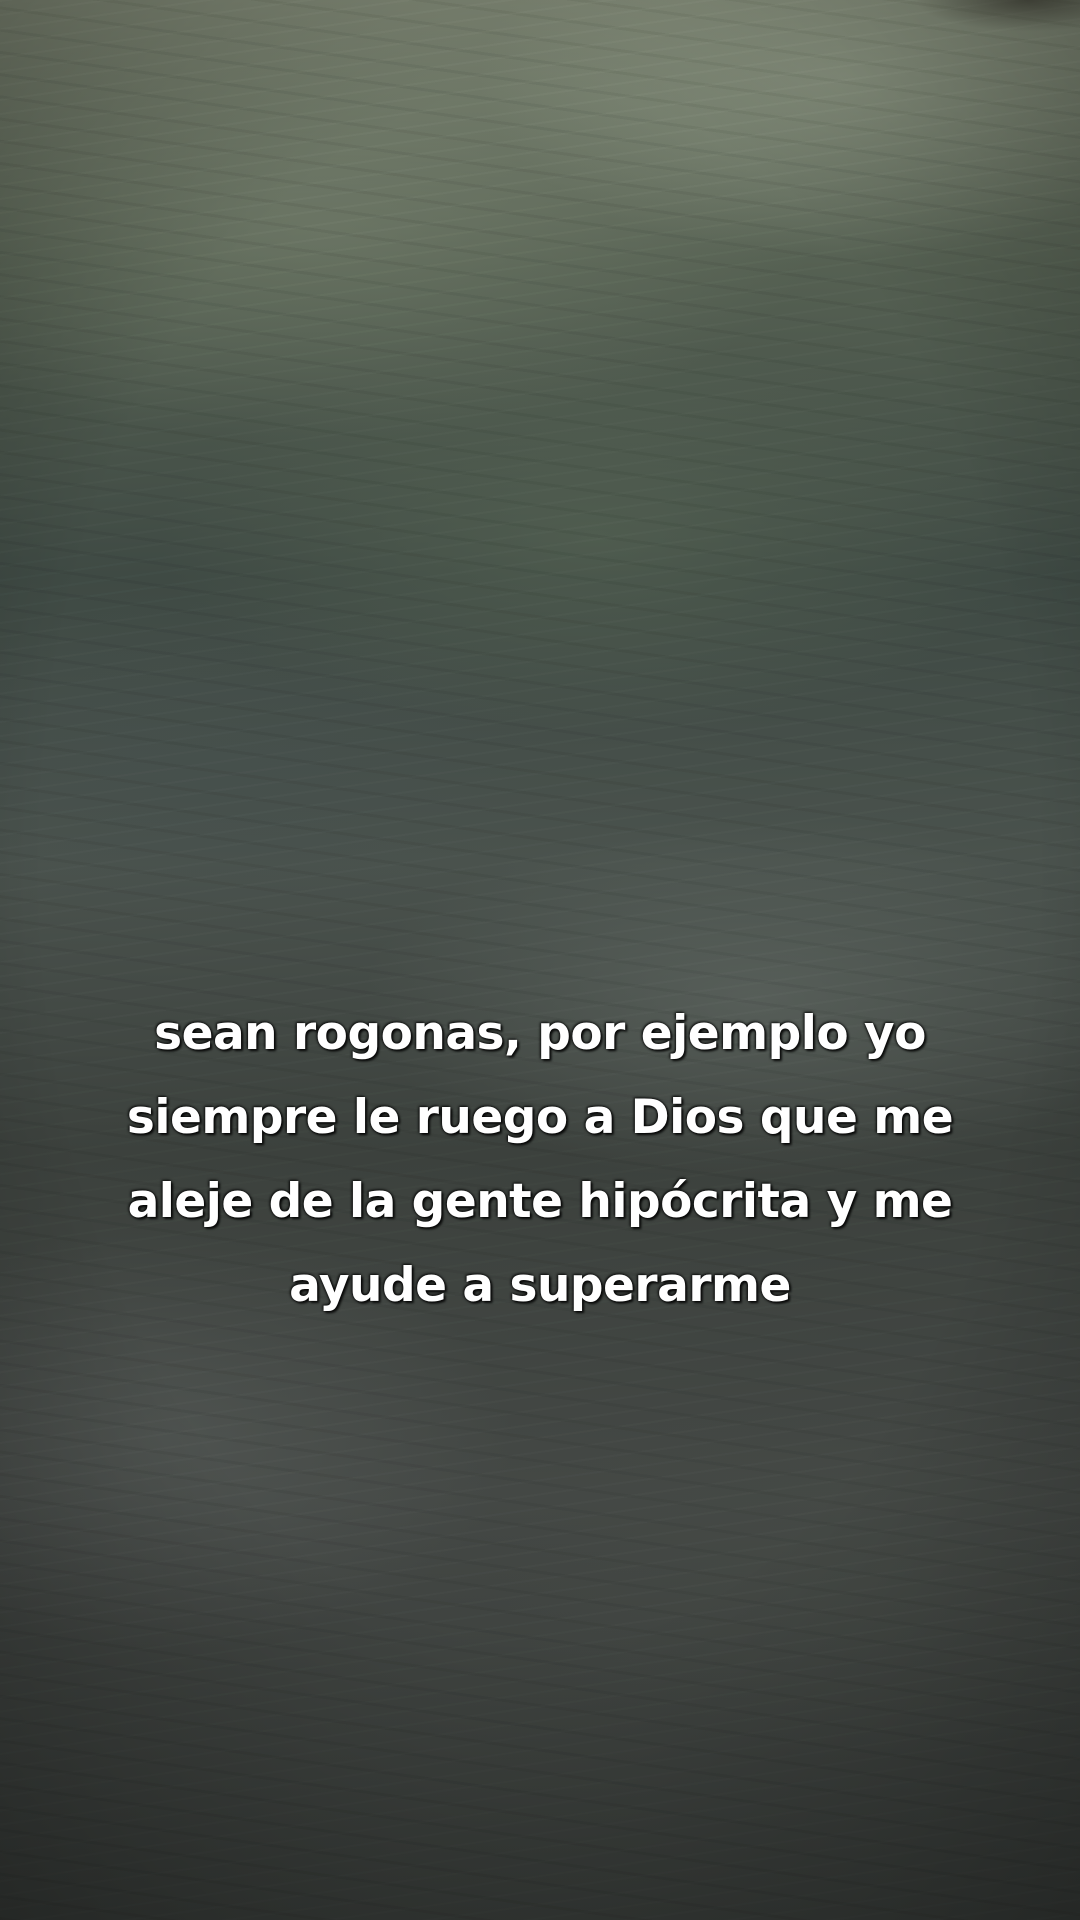  I want to click on caption-line: ayude a superarme, so click(540, 1285).